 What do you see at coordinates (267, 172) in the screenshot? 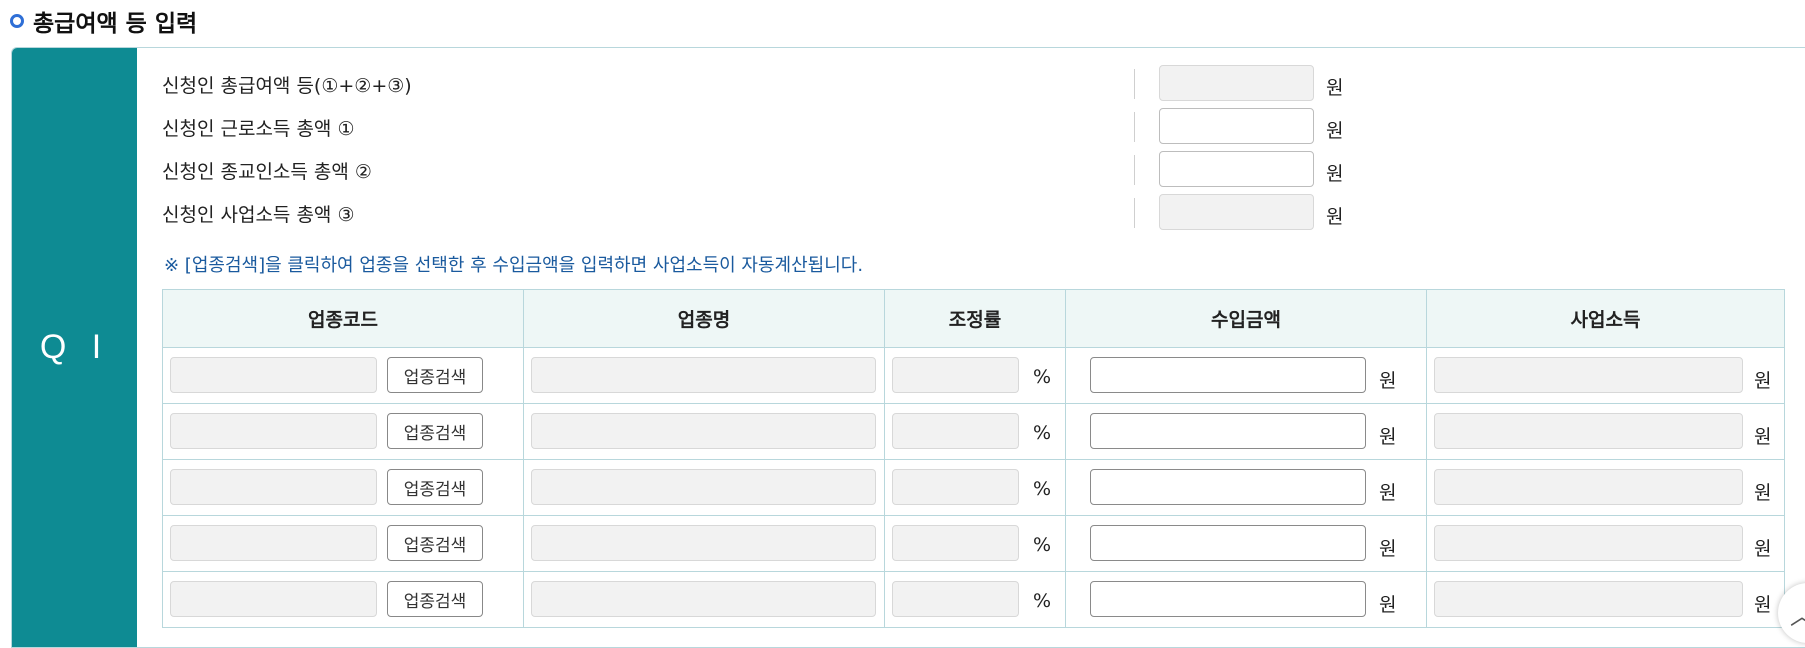
I see `income-row-label: 신청인 종교인소득 총액 ②` at bounding box center [267, 172].